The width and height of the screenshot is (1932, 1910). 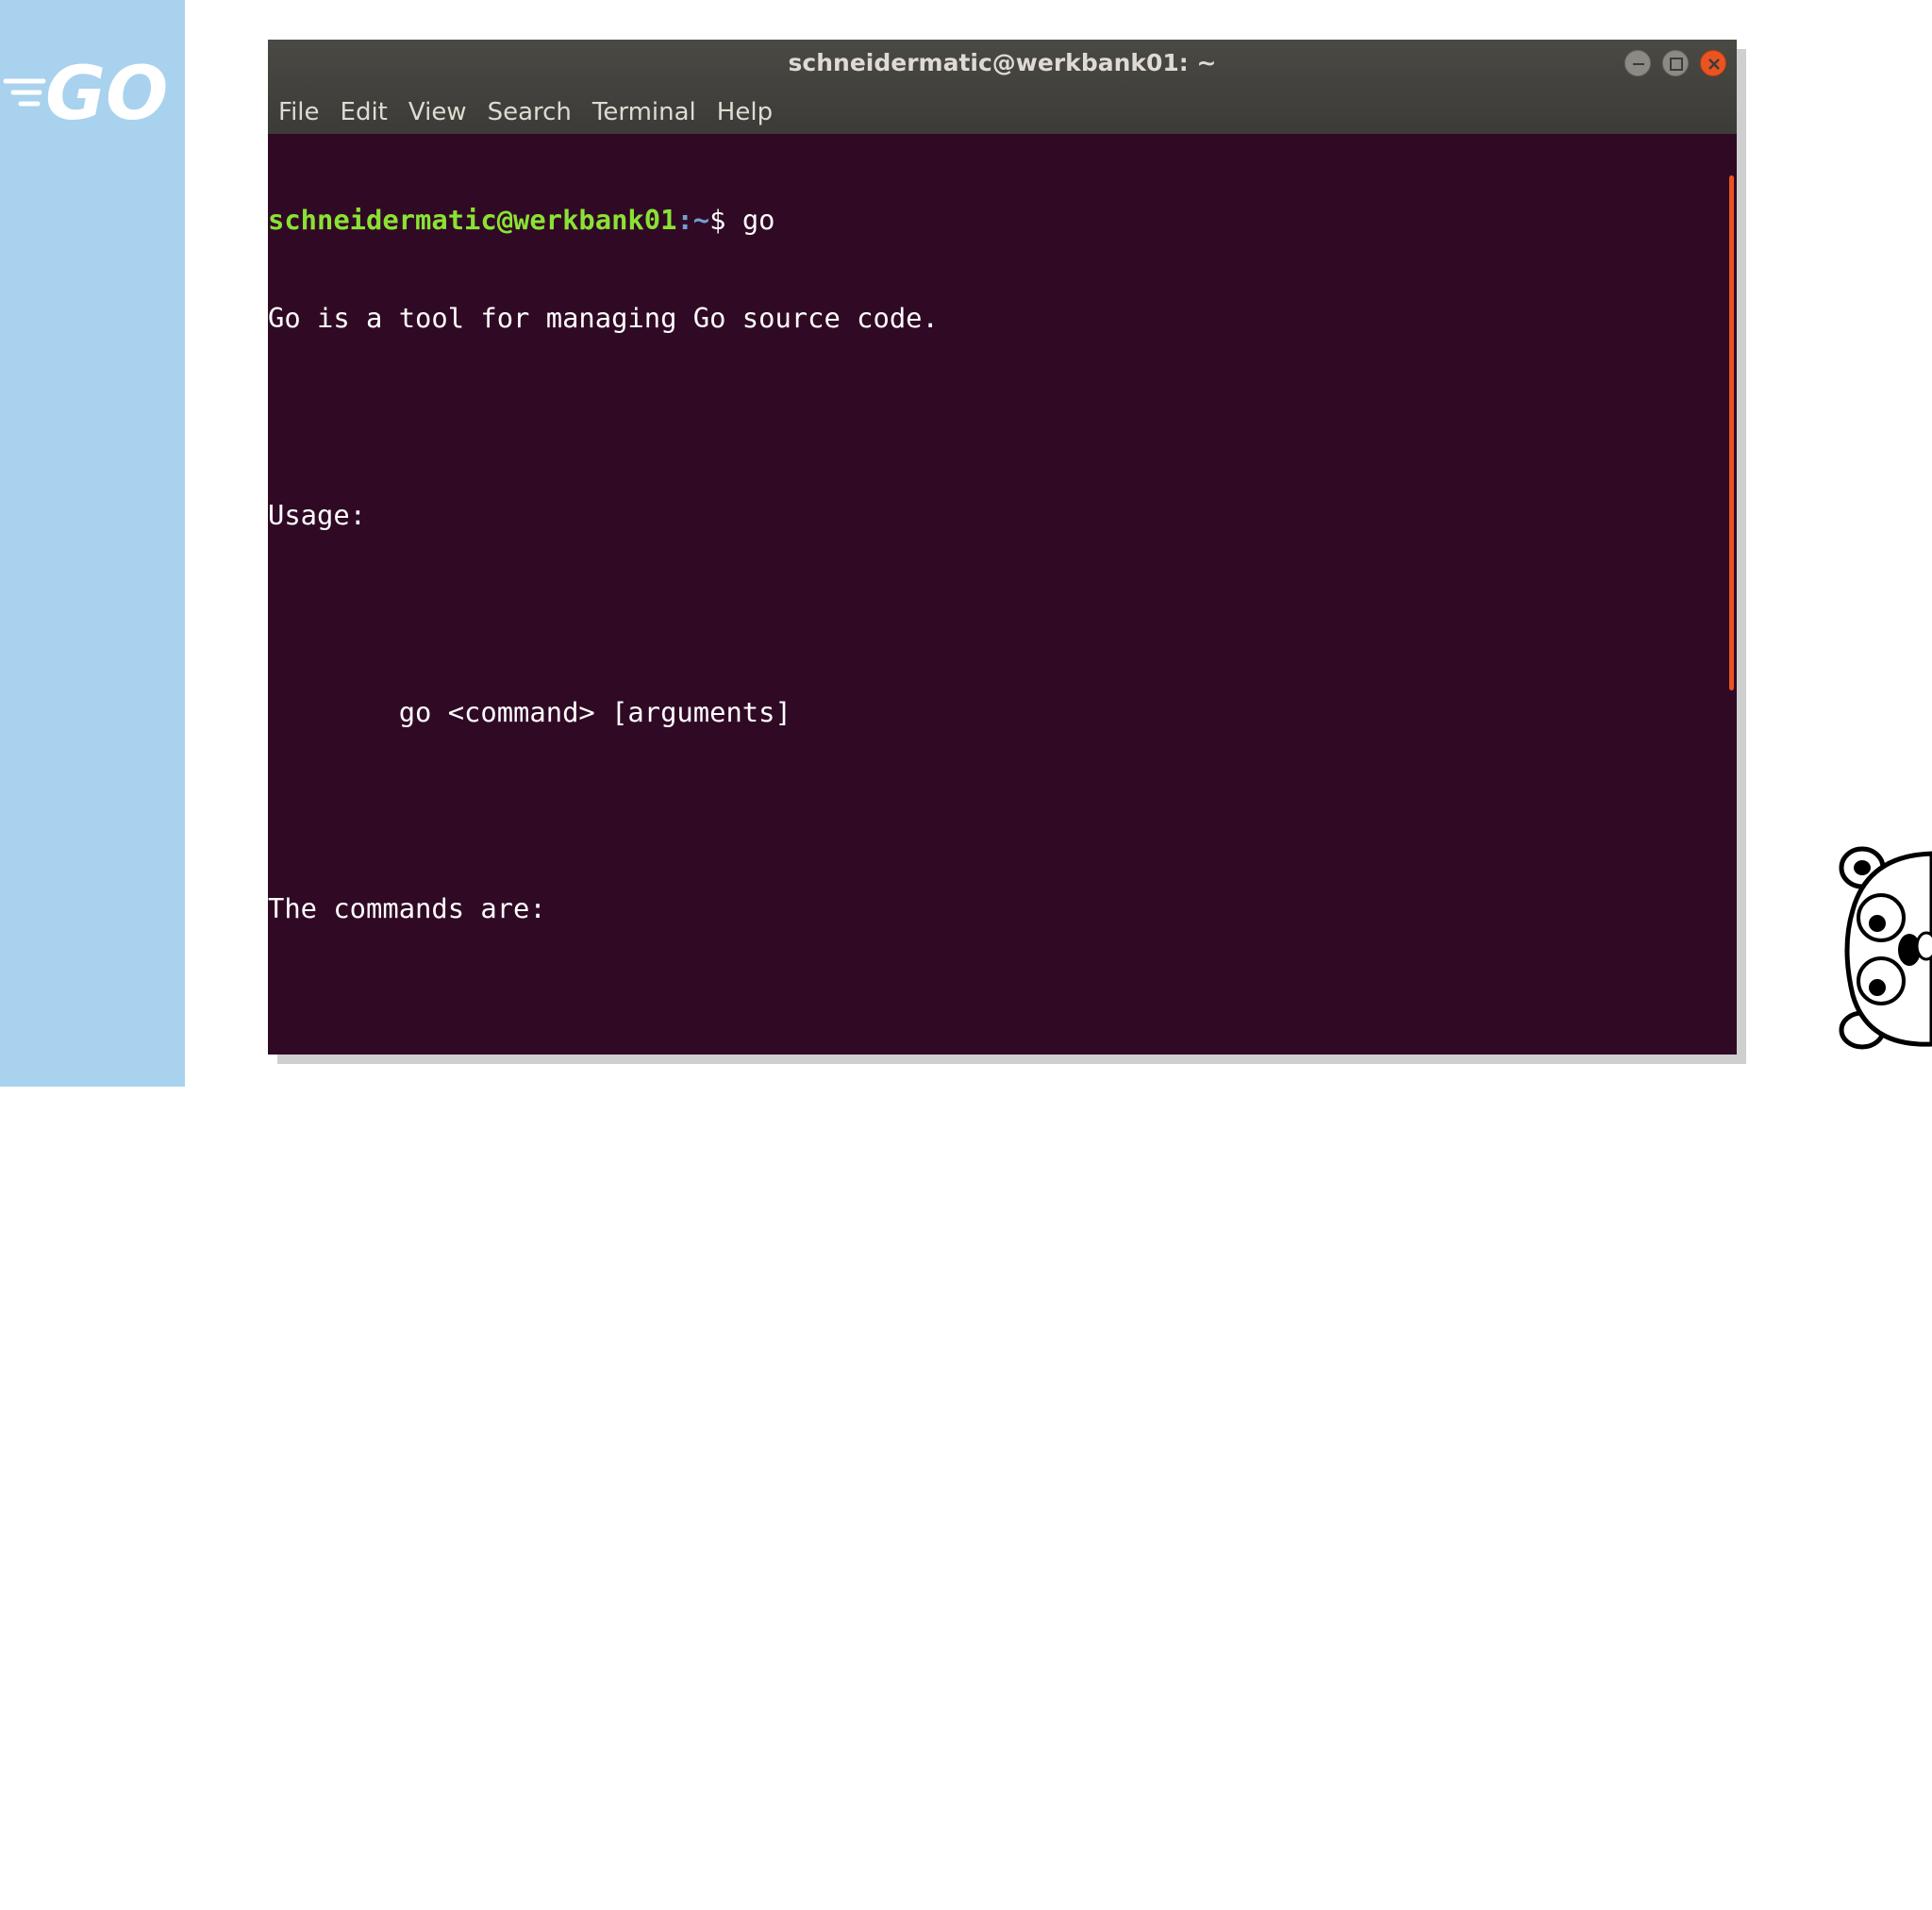 I want to click on command-description: compile and run Go program, so click(x=808, y=1499).